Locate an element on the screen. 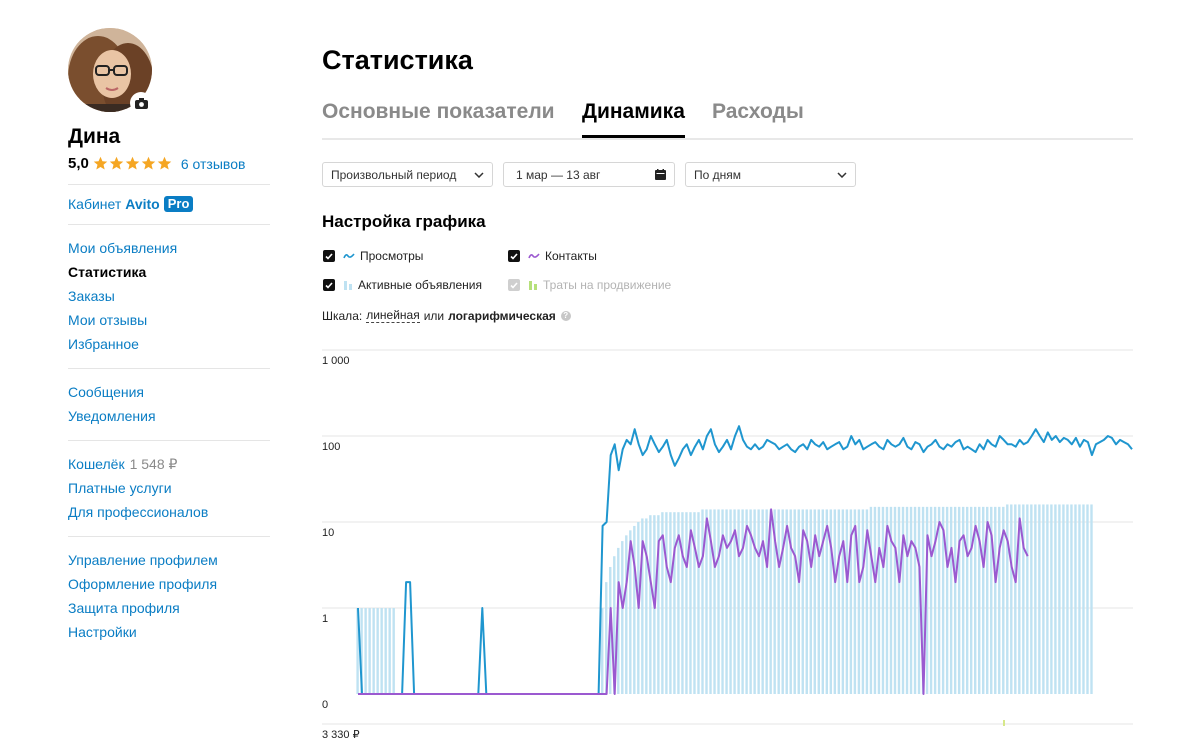  option-contacts: Контакты is located at coordinates (552, 256).